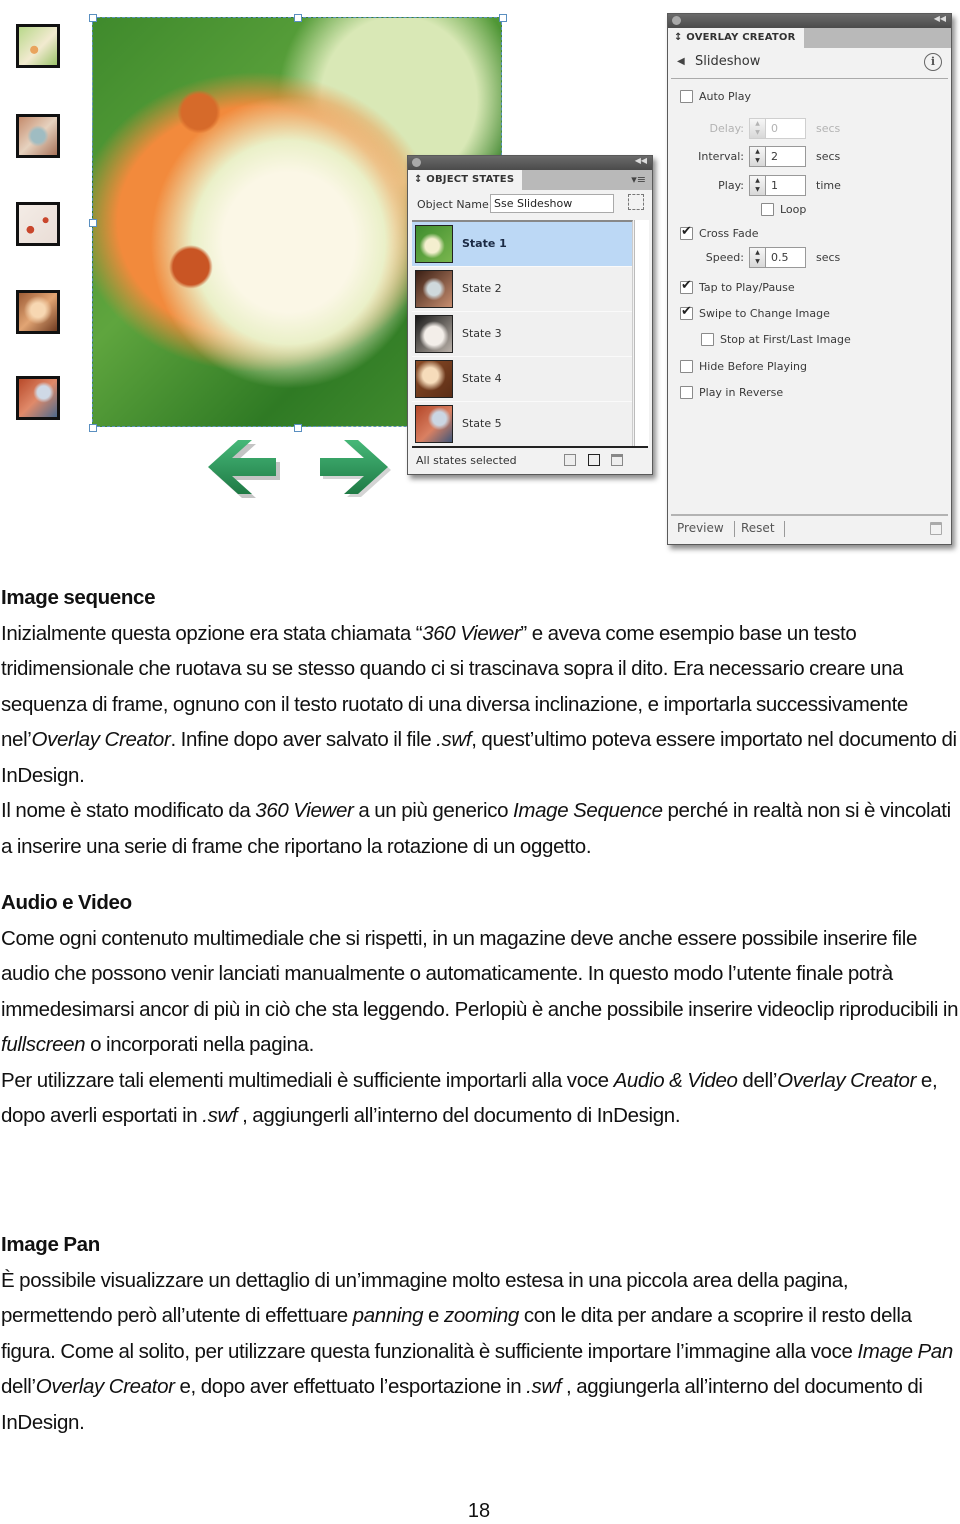 The height and width of the screenshot is (1524, 960). What do you see at coordinates (933, 62) in the screenshot?
I see `info-icon: i` at bounding box center [933, 62].